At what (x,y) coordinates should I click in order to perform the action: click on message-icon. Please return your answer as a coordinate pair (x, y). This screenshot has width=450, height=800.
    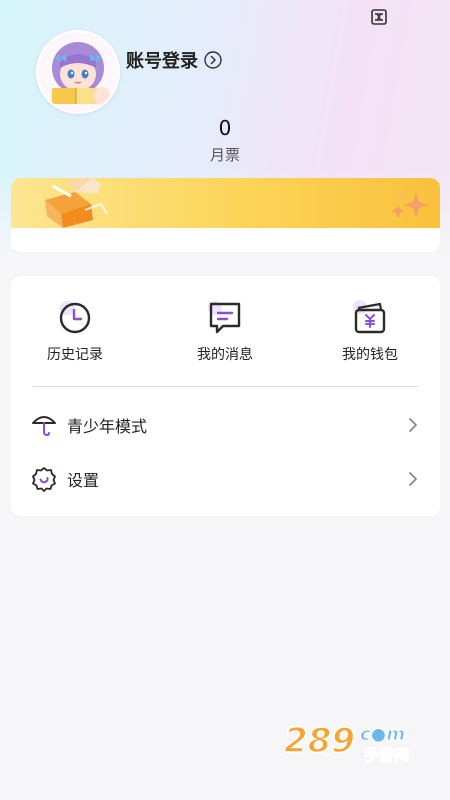
    Looking at the image, I should click on (225, 318).